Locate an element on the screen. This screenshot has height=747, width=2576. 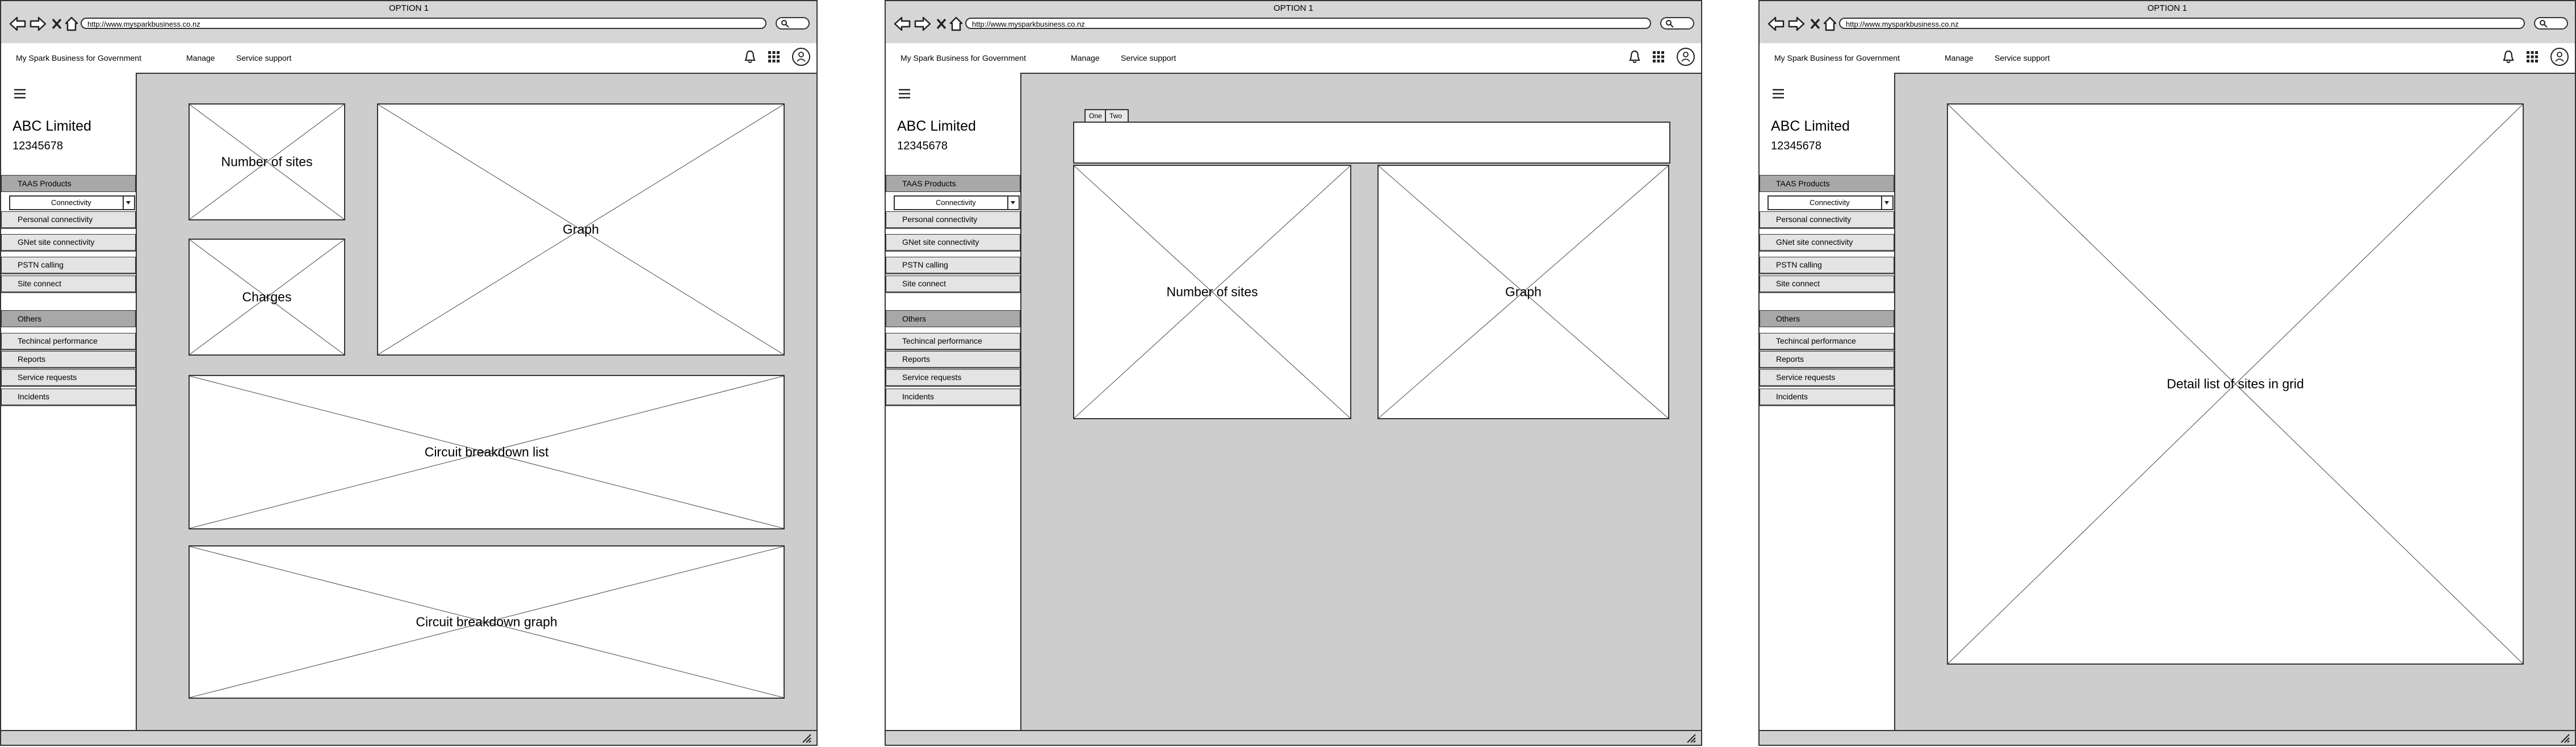
tab-one: One is located at coordinates (1095, 115).